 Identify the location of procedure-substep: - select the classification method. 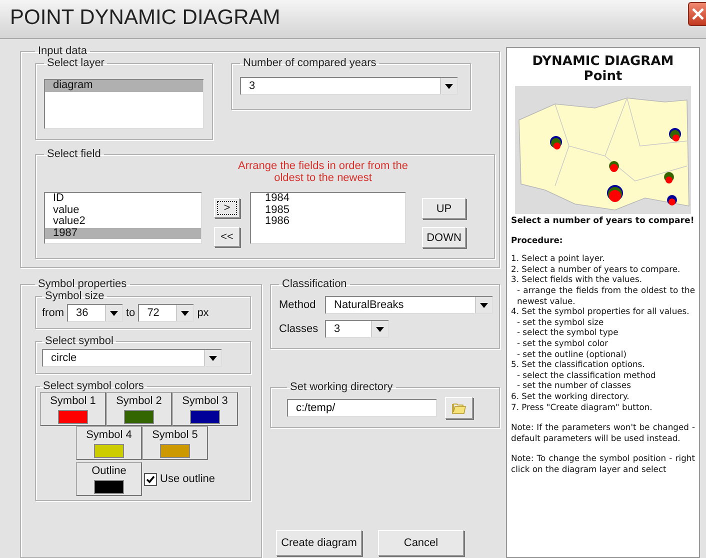
(586, 375).